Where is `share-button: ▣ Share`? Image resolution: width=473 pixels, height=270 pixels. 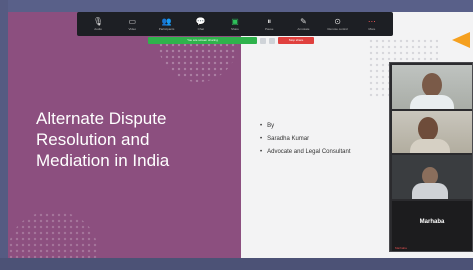
share-button: ▣ Share is located at coordinates (235, 24).